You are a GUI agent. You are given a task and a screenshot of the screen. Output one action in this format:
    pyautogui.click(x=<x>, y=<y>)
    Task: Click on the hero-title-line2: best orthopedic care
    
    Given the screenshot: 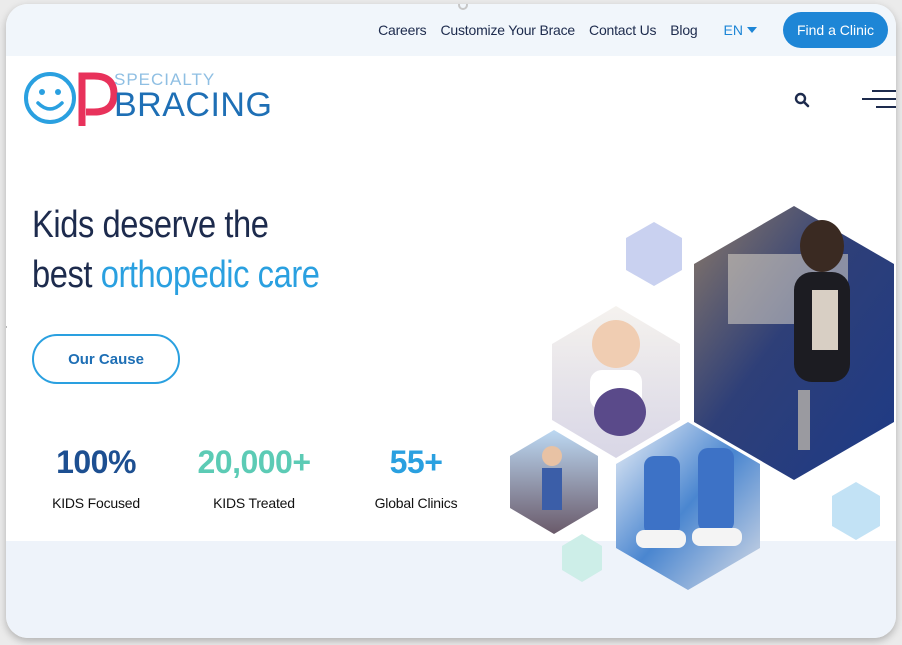 What is the action you would take?
    pyautogui.click(x=234, y=275)
    